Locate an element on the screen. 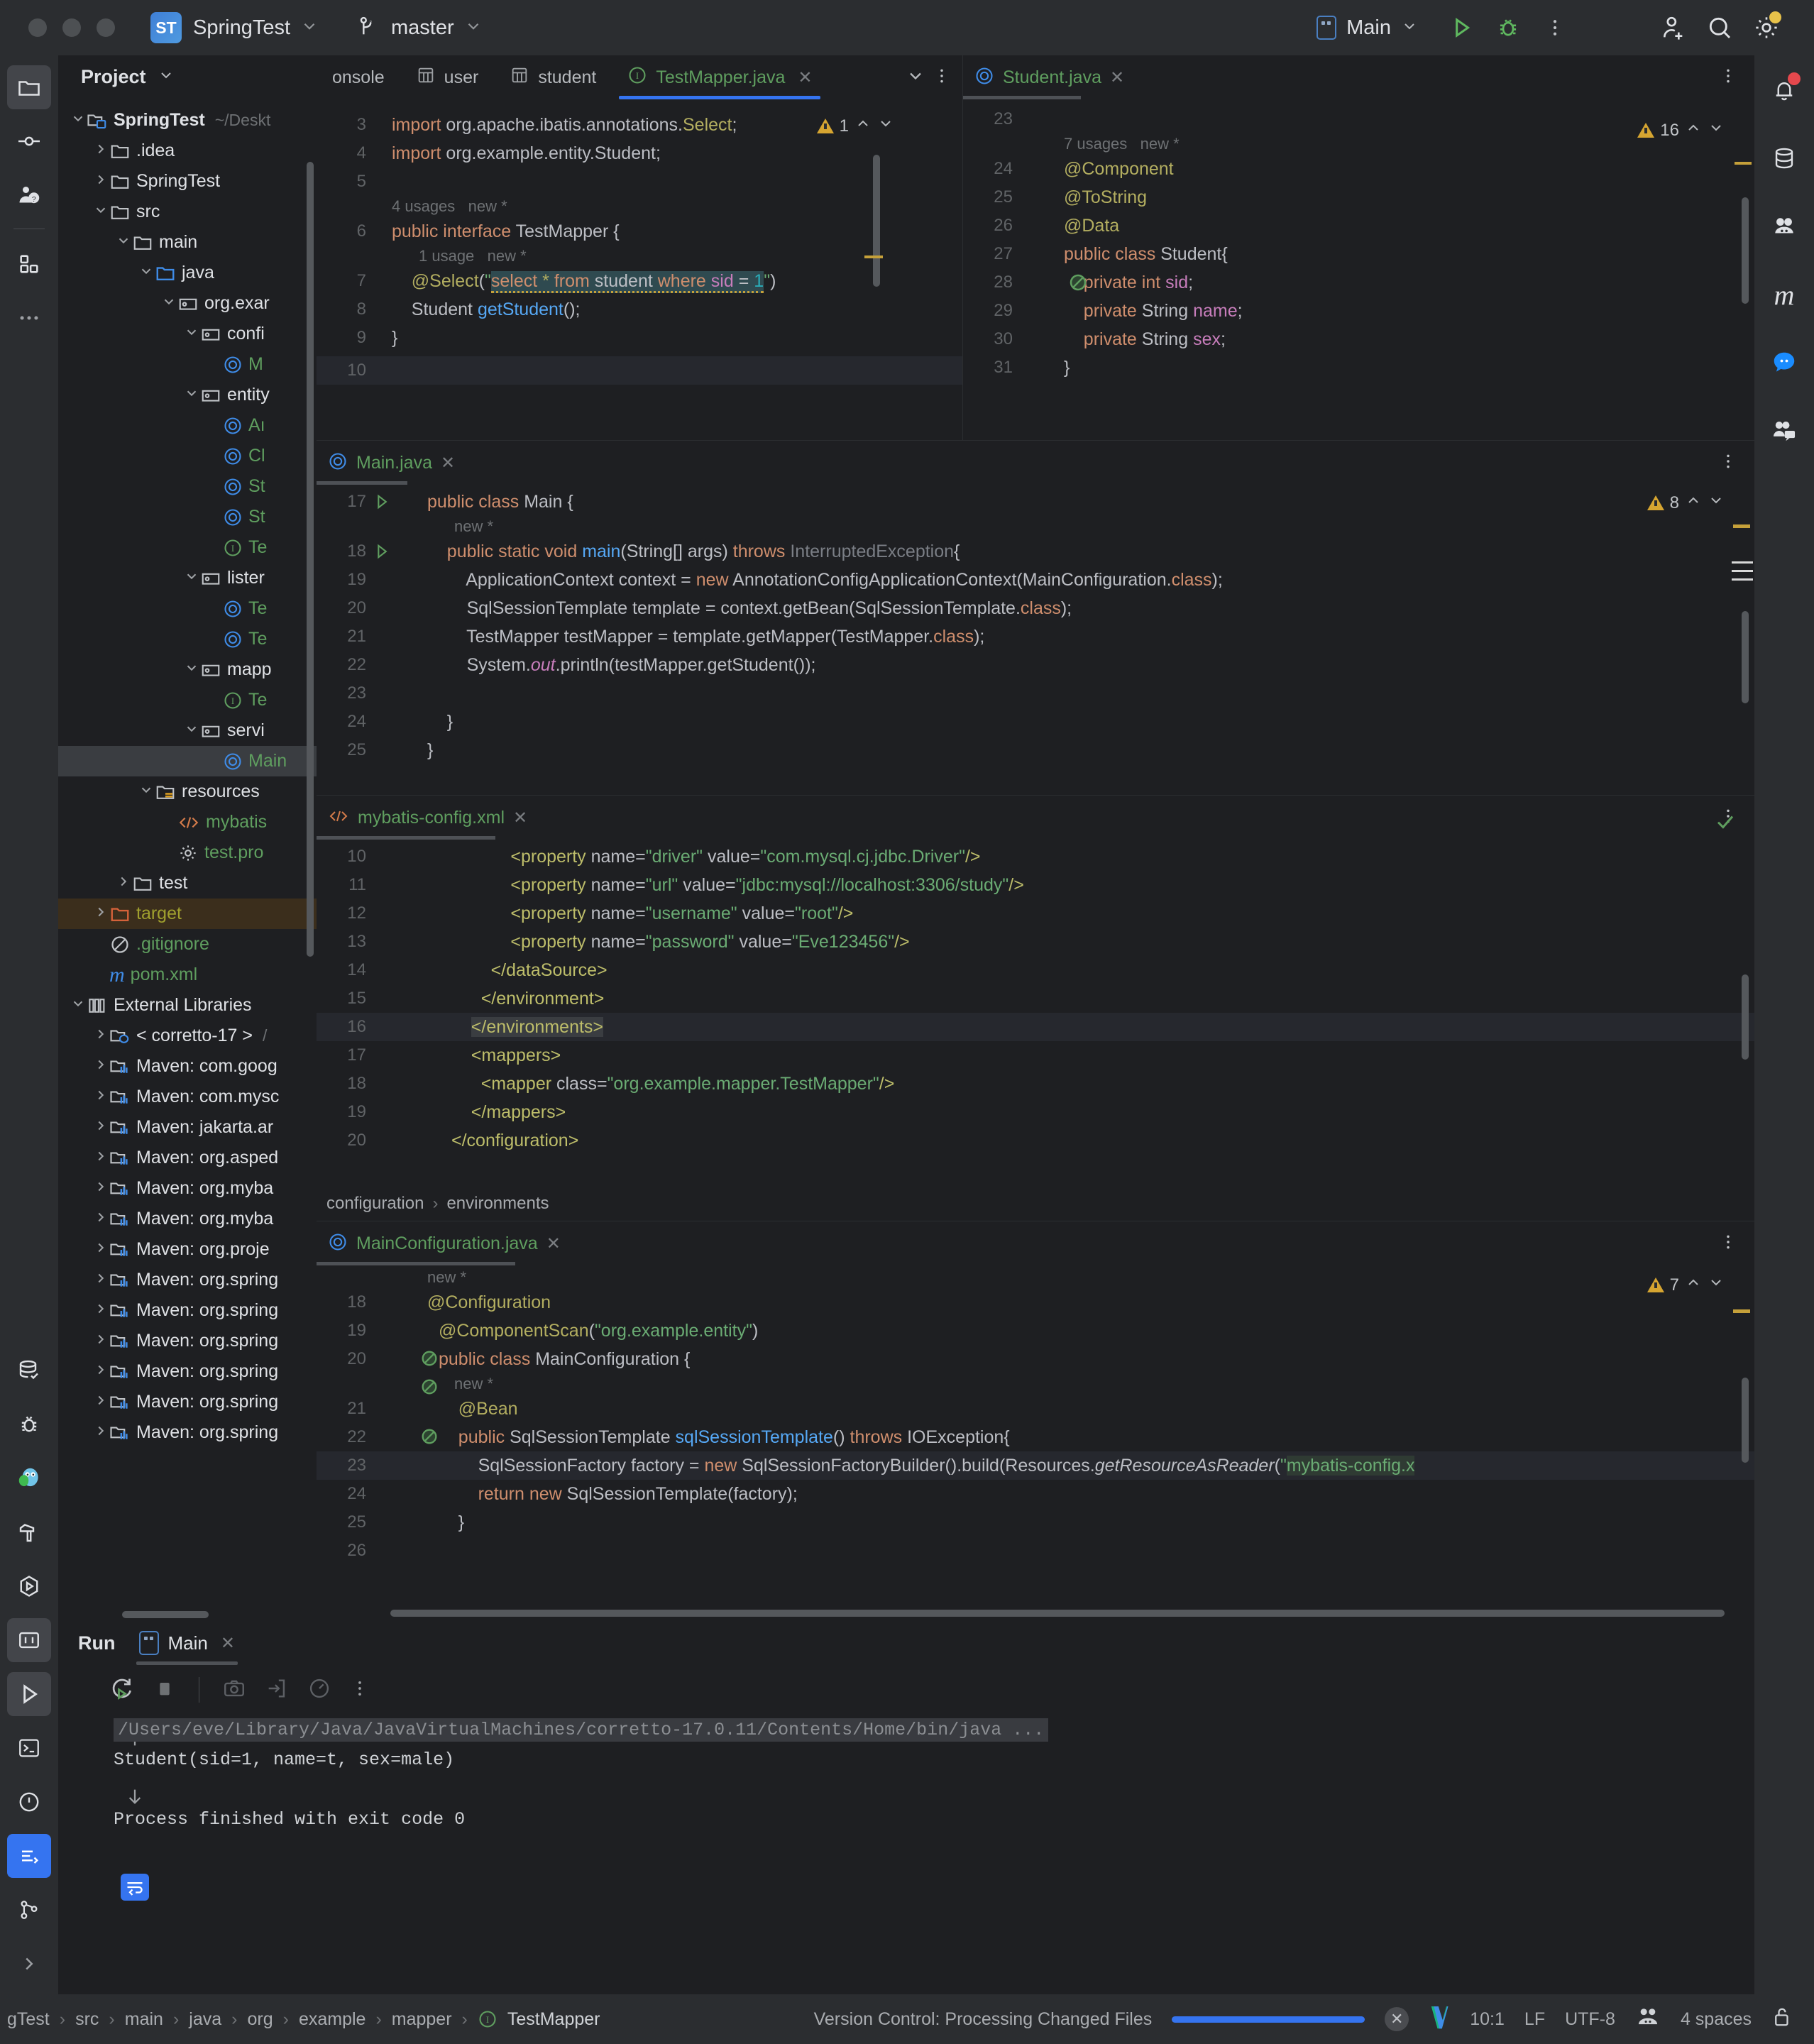  tree-item-lister: lister is located at coordinates (188, 578).